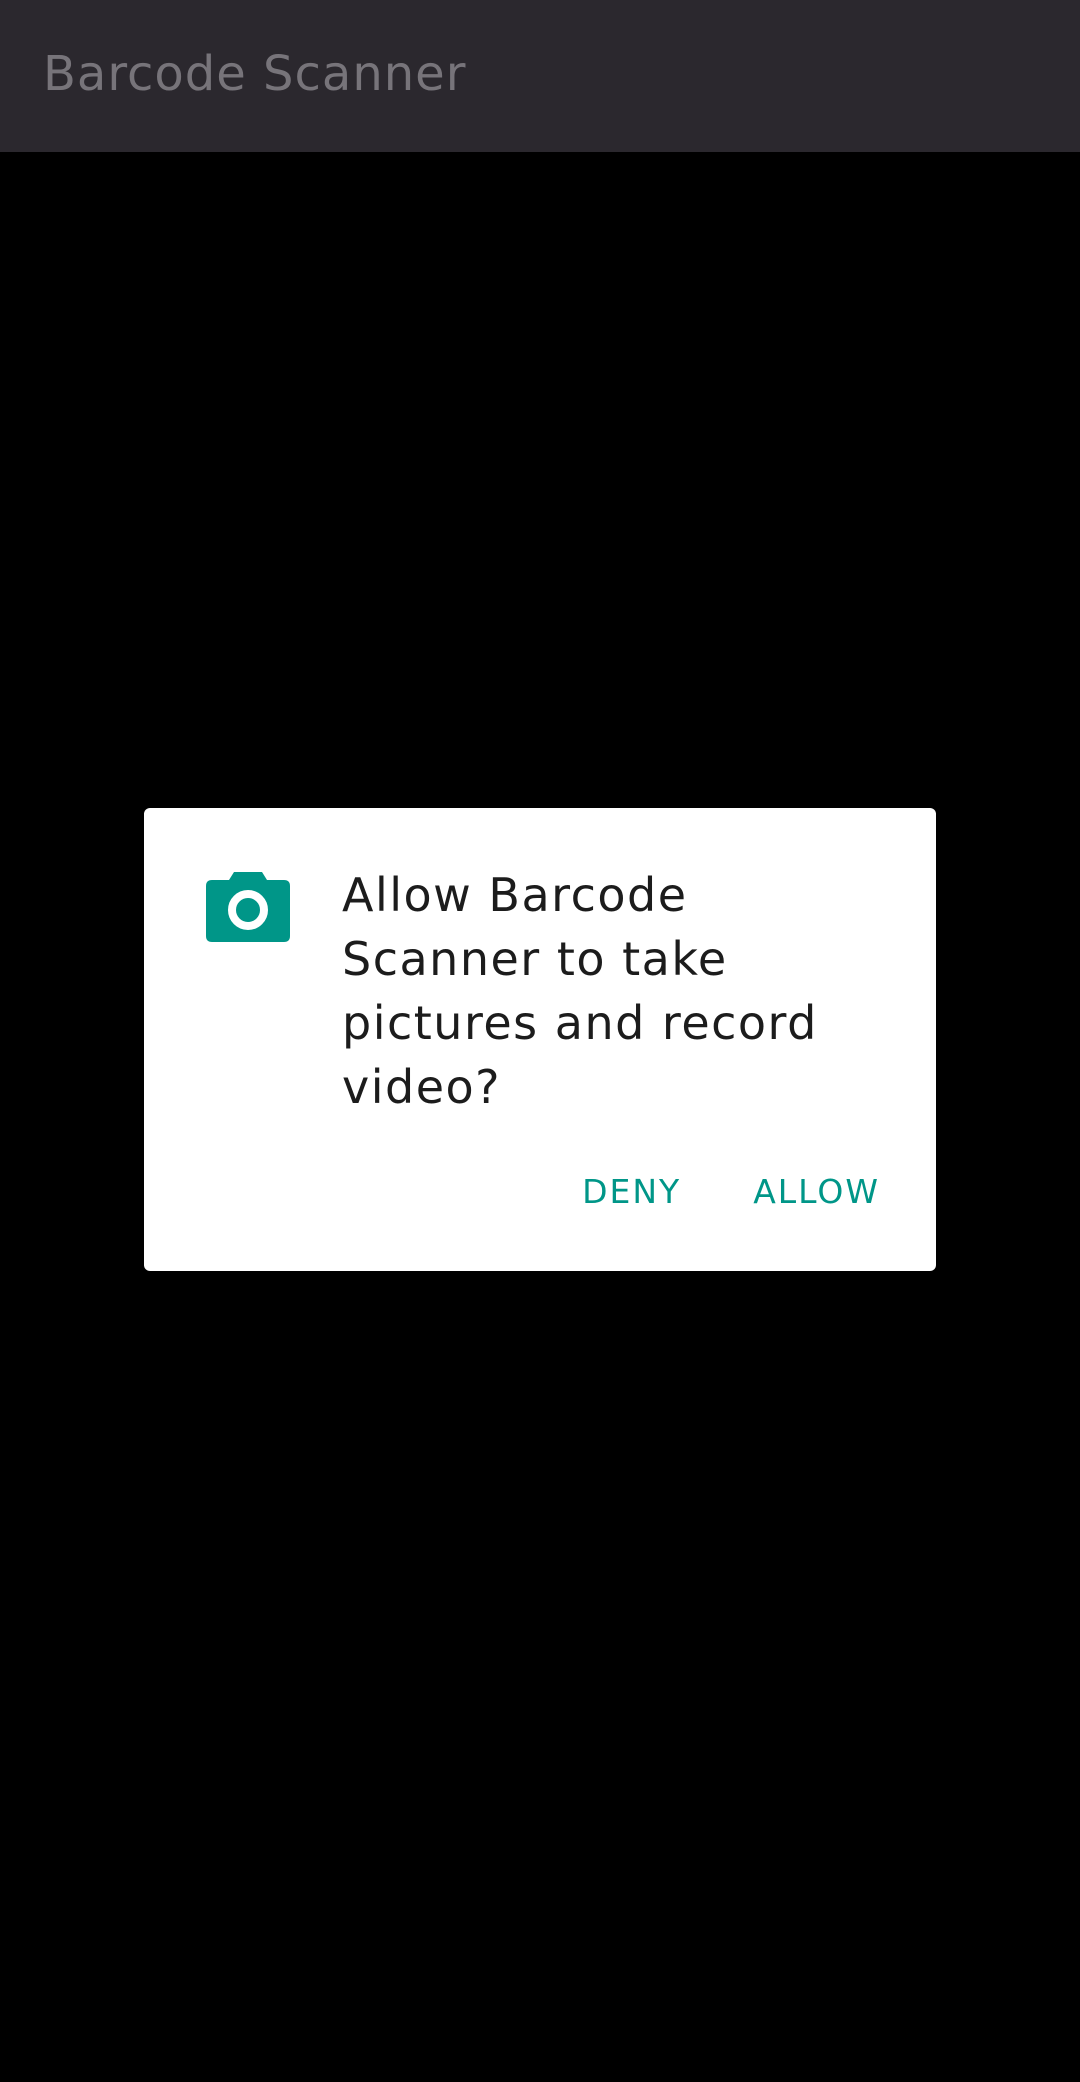 This screenshot has width=1080, height=2082. I want to click on camera-icon, so click(248, 906).